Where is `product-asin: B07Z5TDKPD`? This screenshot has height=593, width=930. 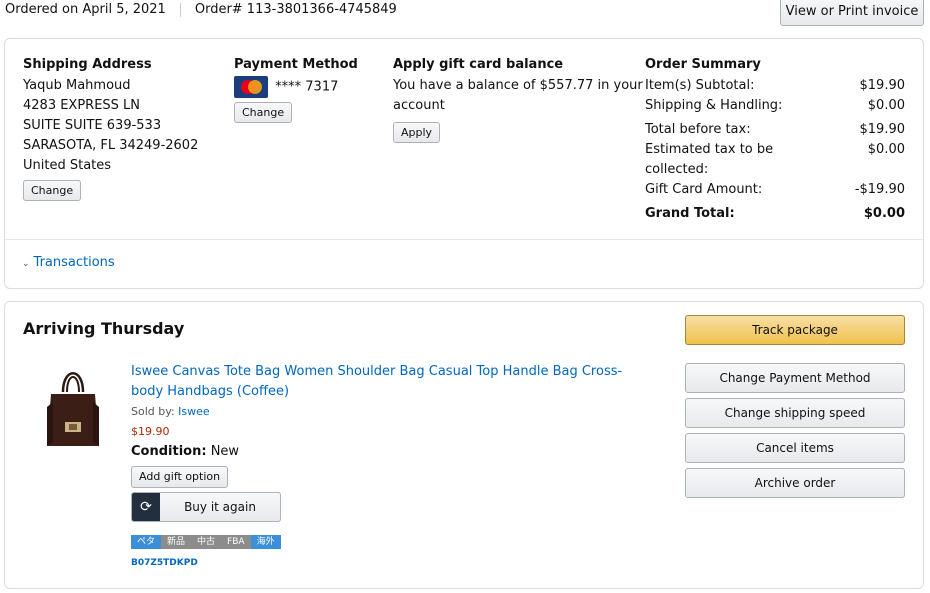
product-asin: B07Z5TDKPD is located at coordinates (391, 563).